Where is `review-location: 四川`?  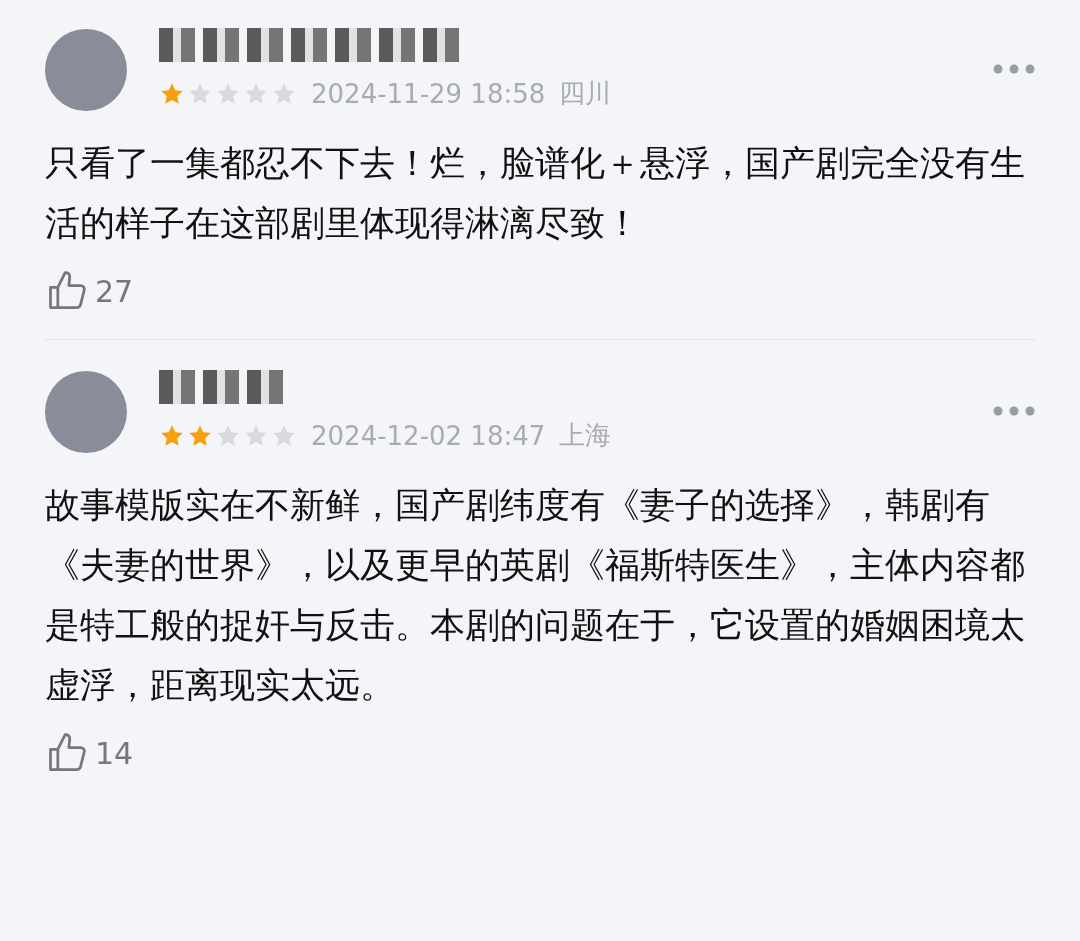 review-location: 四川 is located at coordinates (585, 93).